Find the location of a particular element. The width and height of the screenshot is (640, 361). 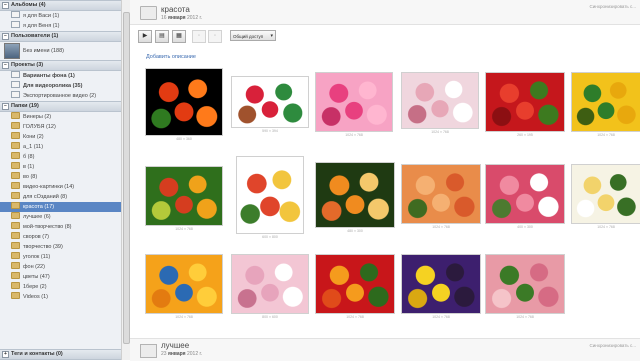

list-icon: ▤ is located at coordinates (162, 36).